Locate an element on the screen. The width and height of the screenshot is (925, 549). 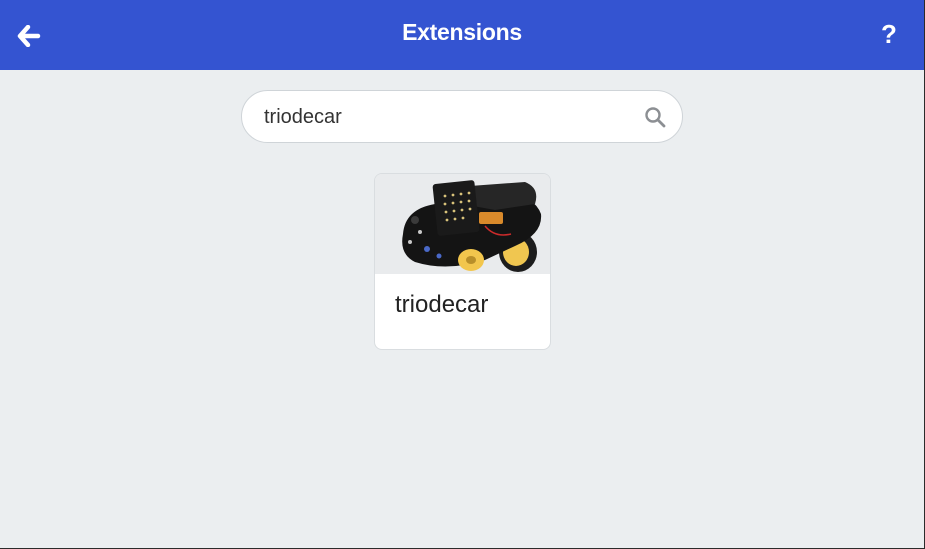
help-button: ? is located at coordinates (889, 34).